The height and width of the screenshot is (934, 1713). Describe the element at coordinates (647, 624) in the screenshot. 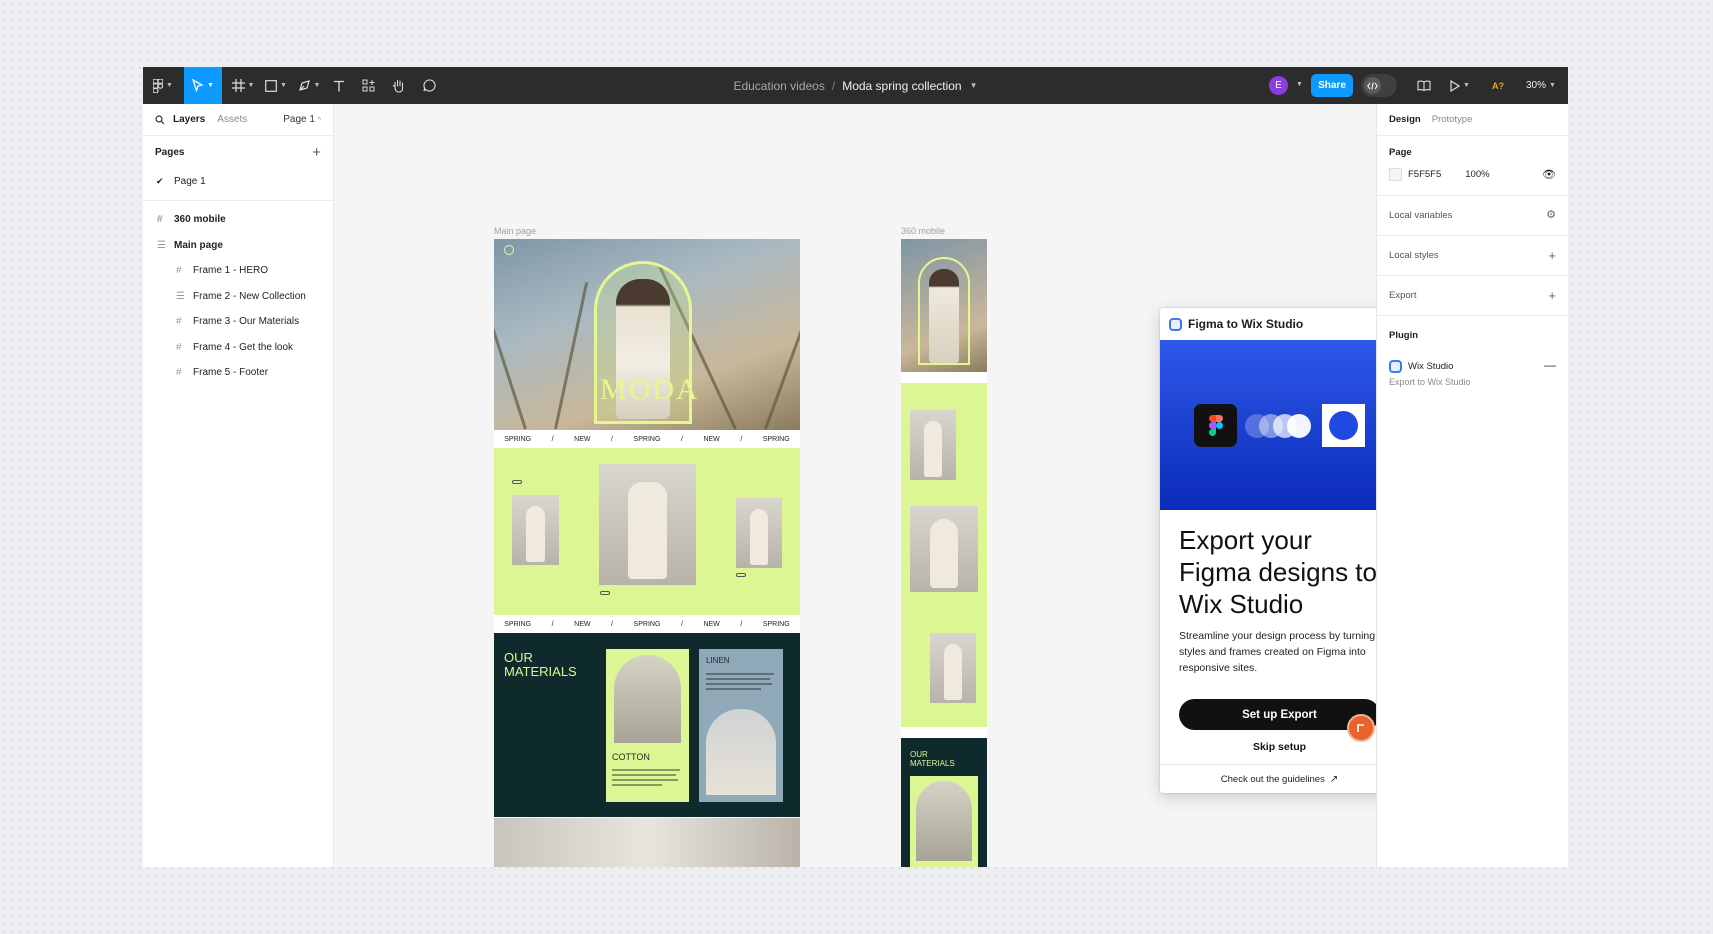

I see `marquee-strip: SPRING / NEW / SPRING / NEW / SPRING` at that location.